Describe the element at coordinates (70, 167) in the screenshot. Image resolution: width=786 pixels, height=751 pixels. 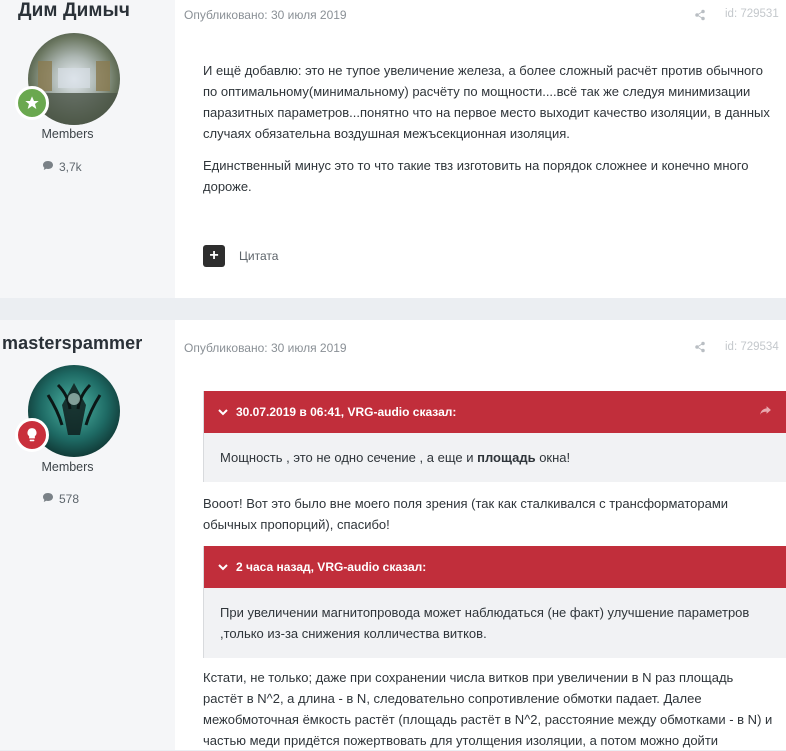
I see `post-count-value: 3,7k` at that location.